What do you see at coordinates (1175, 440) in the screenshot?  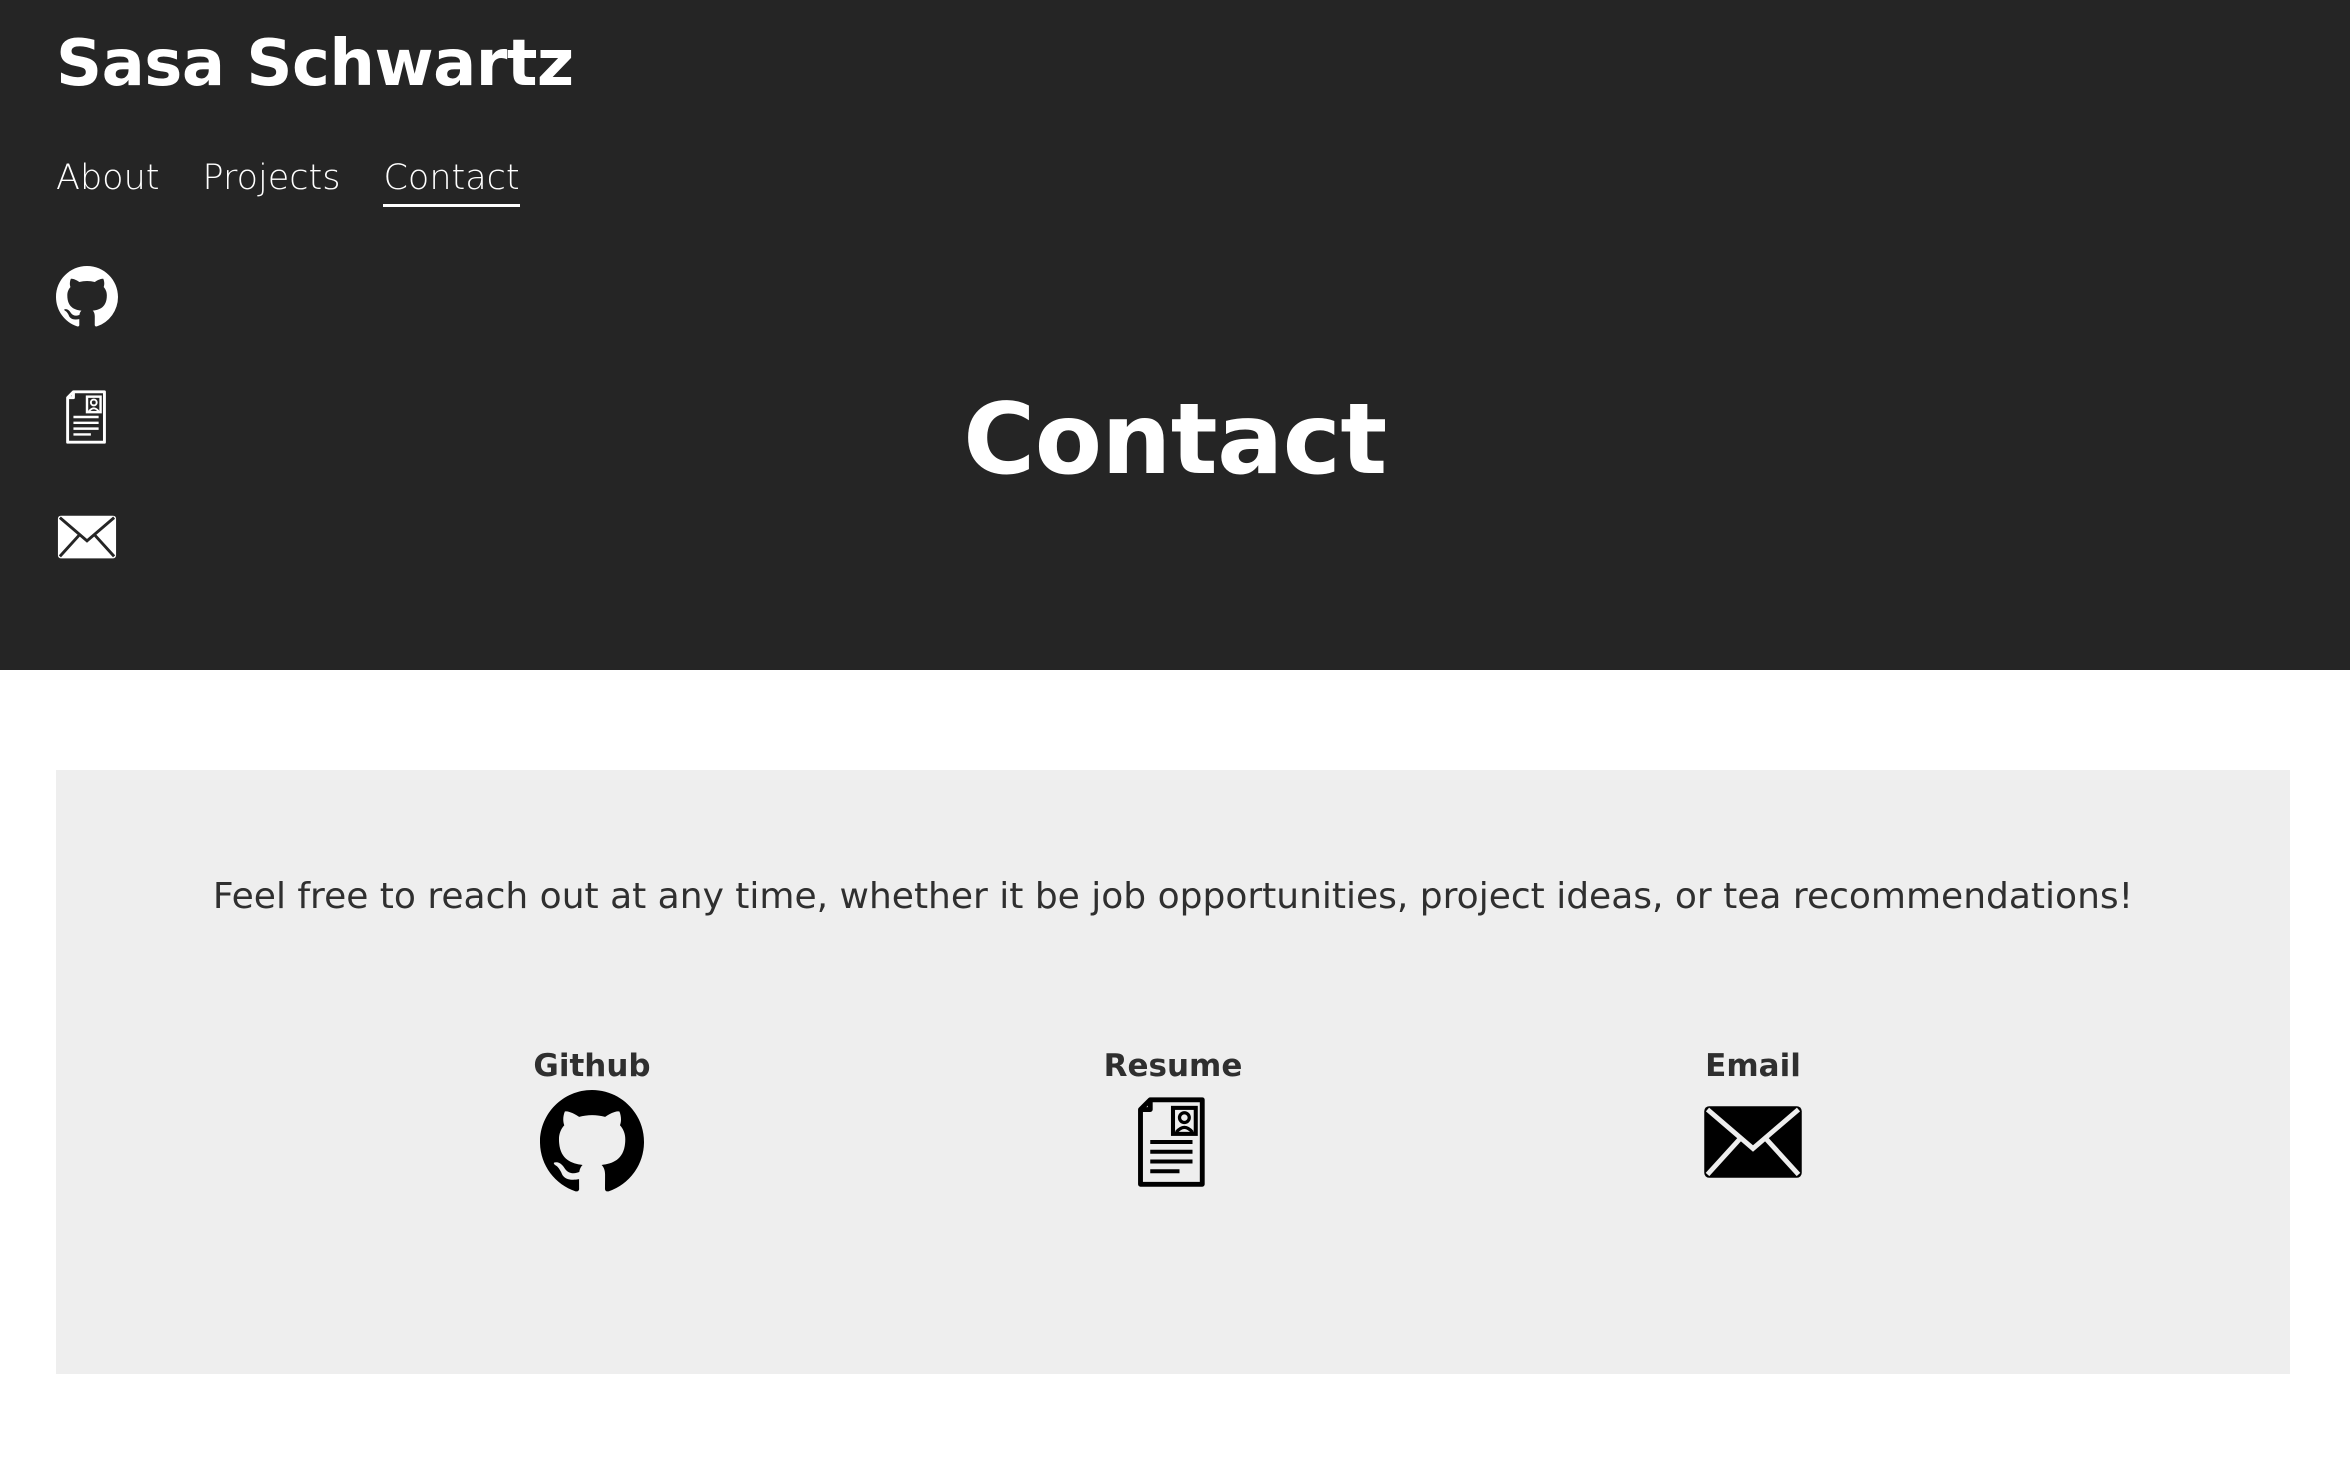 I see `page-title: Contact` at bounding box center [1175, 440].